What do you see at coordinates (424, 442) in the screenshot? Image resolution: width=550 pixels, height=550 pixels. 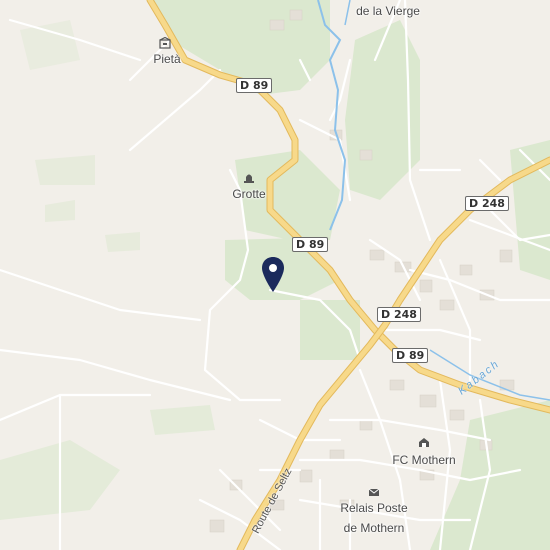 I see `sports-icon` at bounding box center [424, 442].